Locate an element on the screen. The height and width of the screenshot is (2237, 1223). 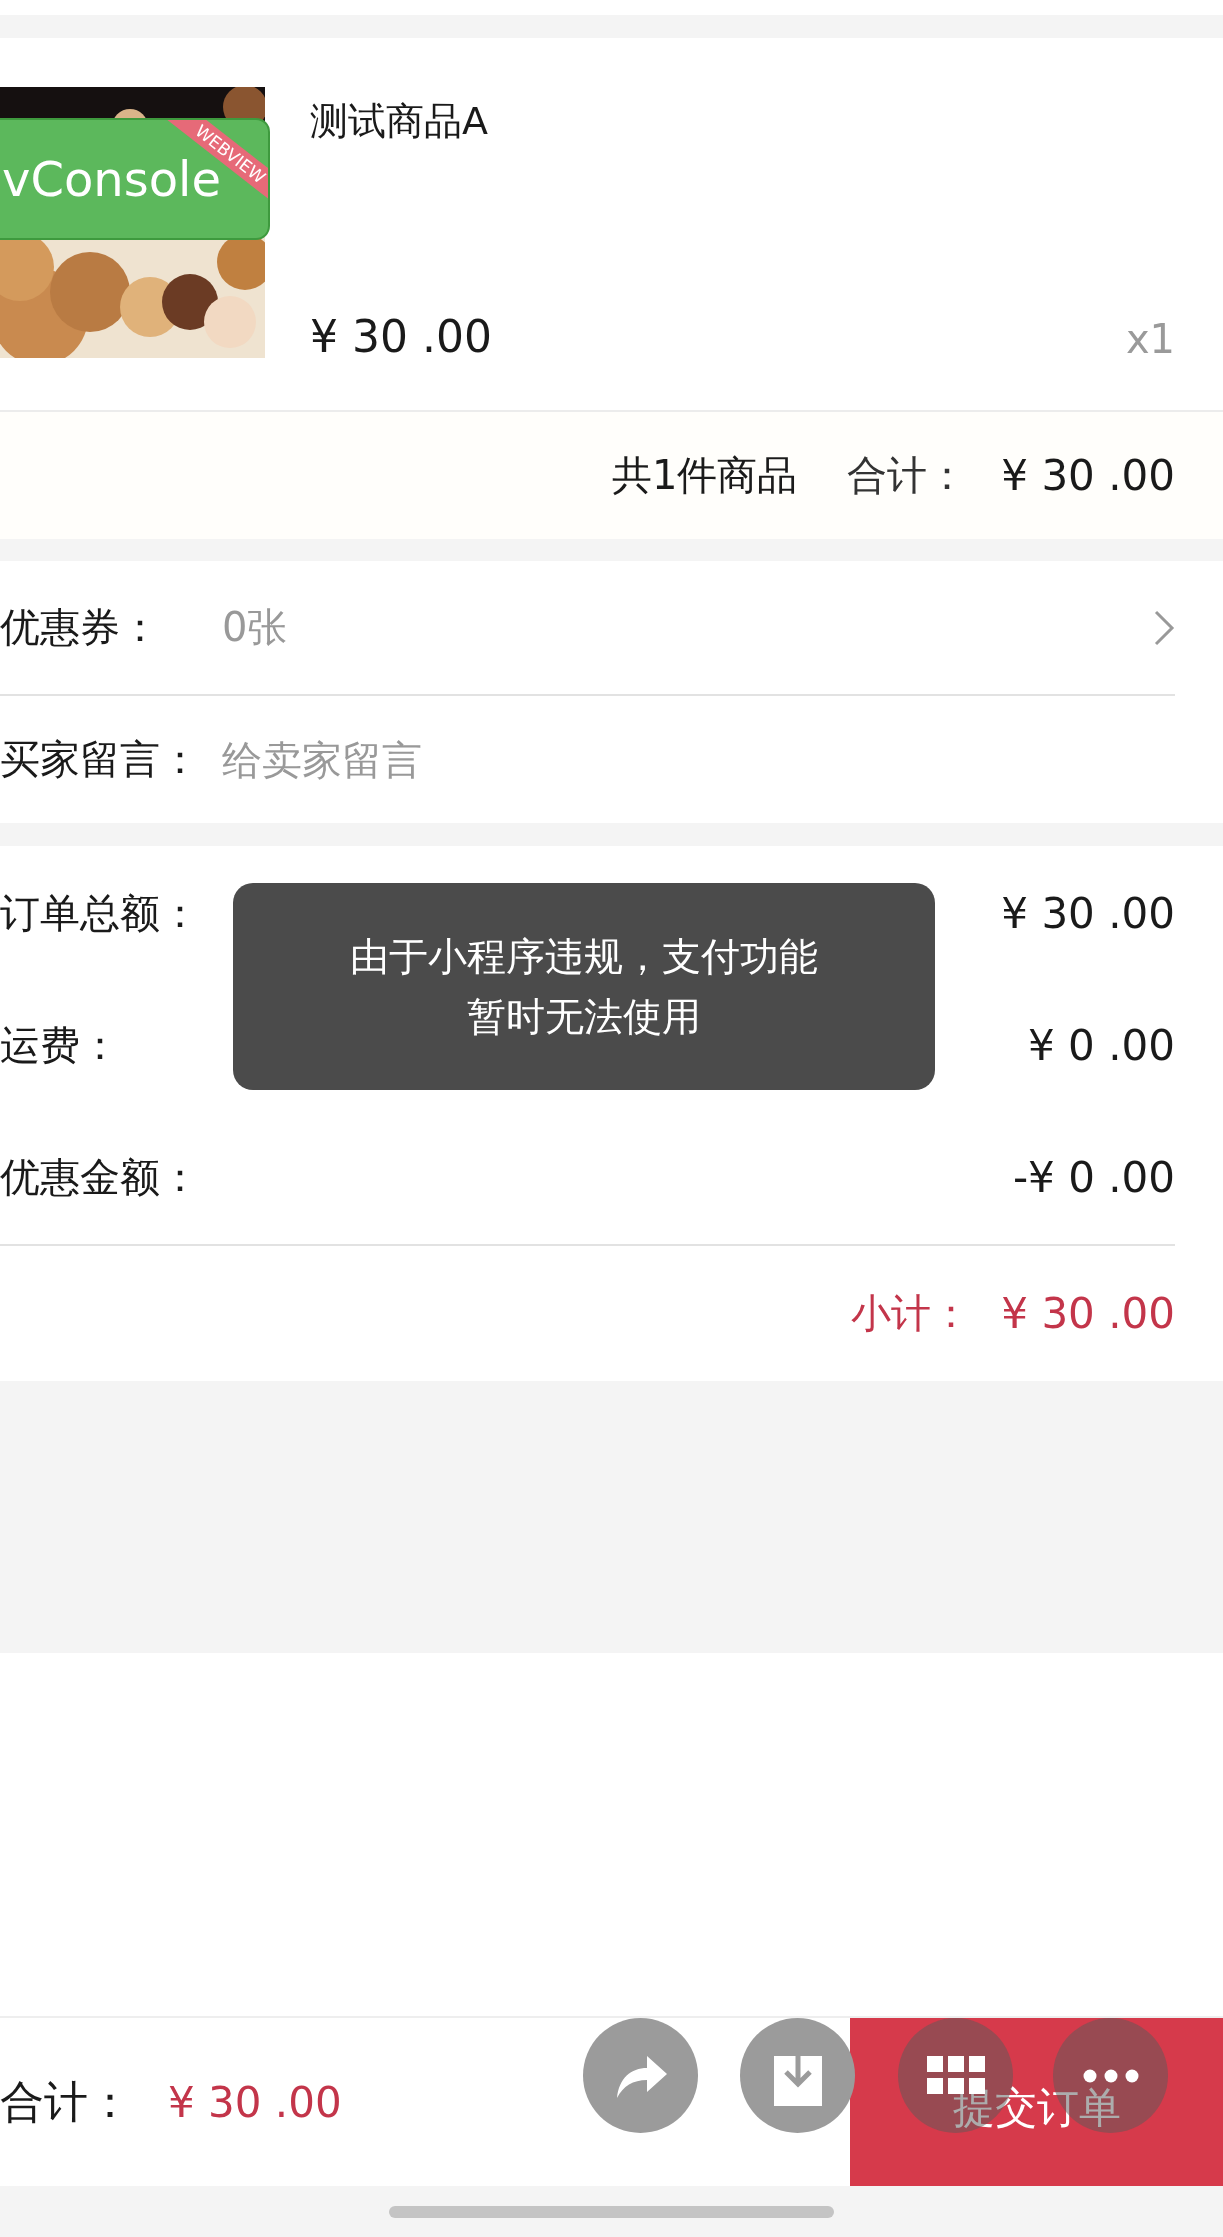
amount-value: ¥ 30 .00 is located at coordinates (1088, 913).